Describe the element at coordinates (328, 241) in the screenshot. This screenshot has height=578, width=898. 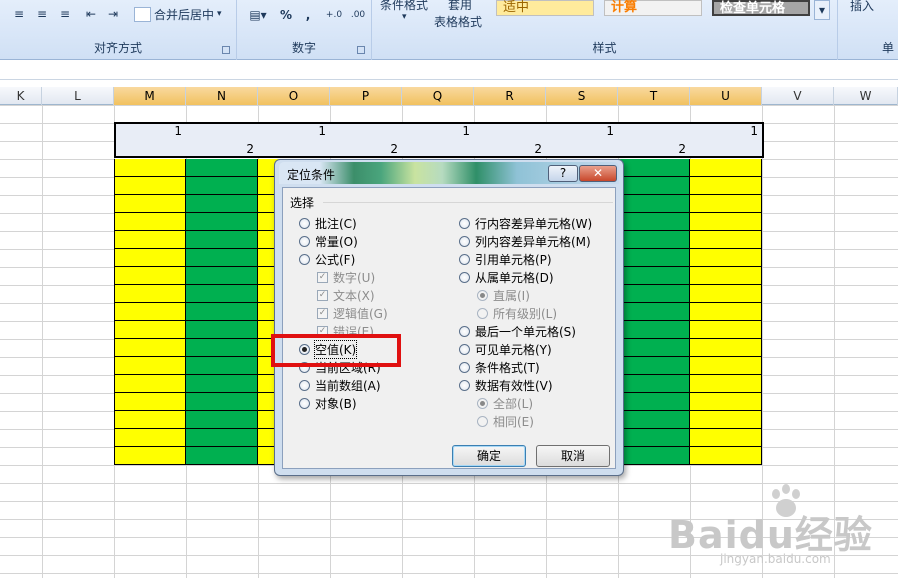
I see `option-constants: 常量(O)` at that location.